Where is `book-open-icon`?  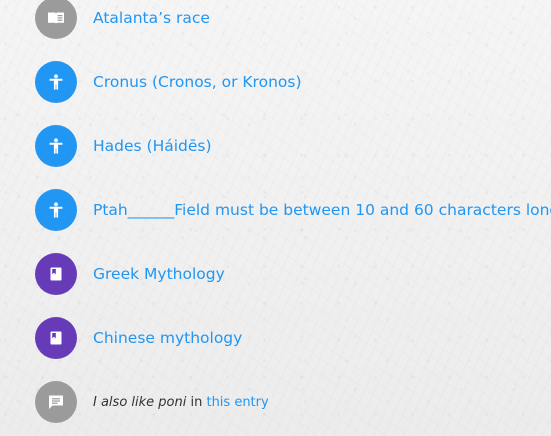
book-open-icon is located at coordinates (56, 18).